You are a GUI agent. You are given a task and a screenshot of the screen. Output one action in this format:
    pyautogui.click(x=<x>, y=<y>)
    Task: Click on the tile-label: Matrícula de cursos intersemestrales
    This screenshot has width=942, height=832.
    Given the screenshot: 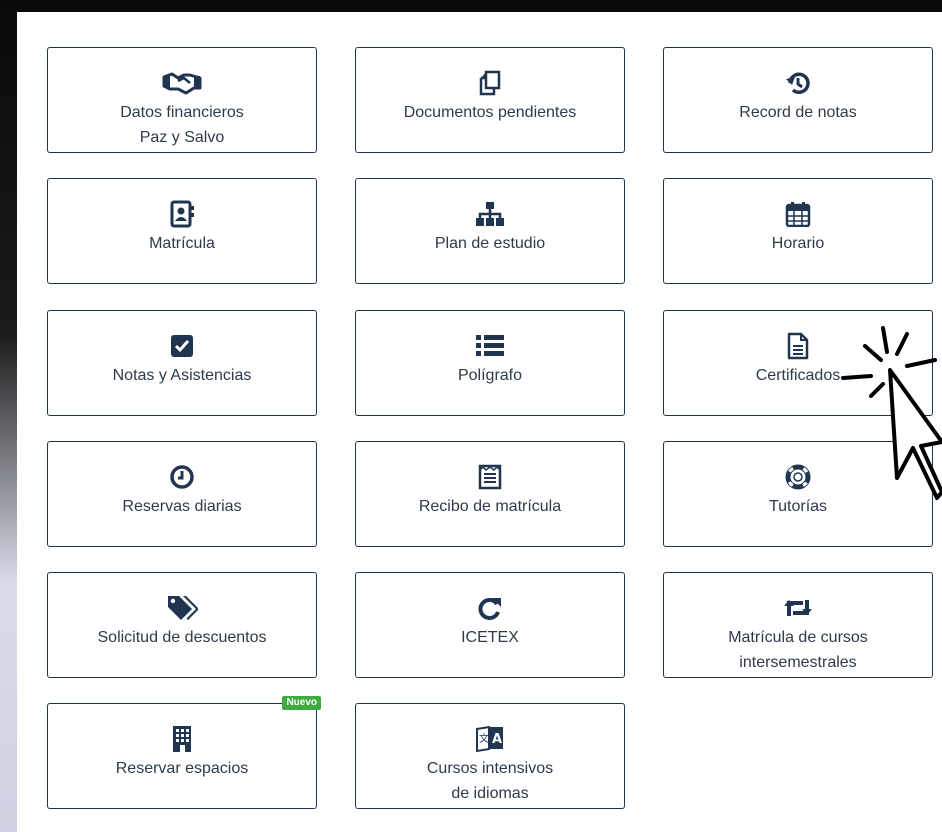 What is the action you would take?
    pyautogui.click(x=798, y=650)
    